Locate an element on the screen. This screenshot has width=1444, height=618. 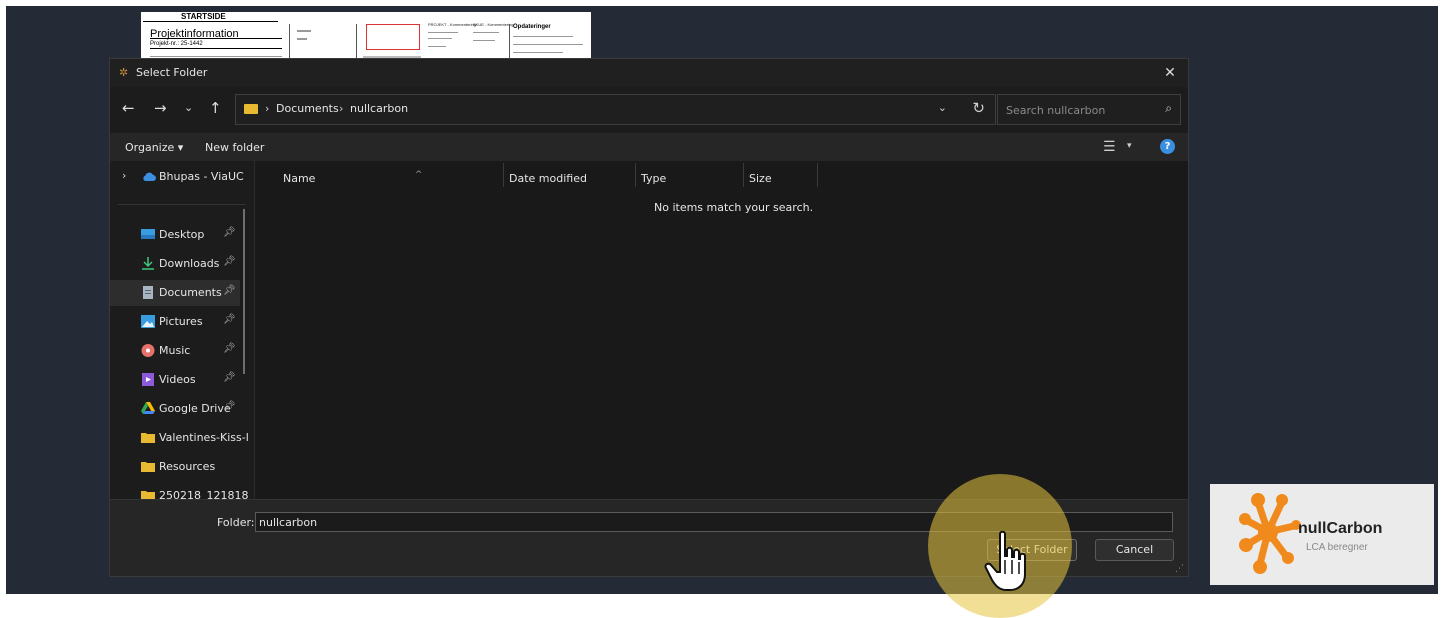
desktop-icon is located at coordinates (148, 234).